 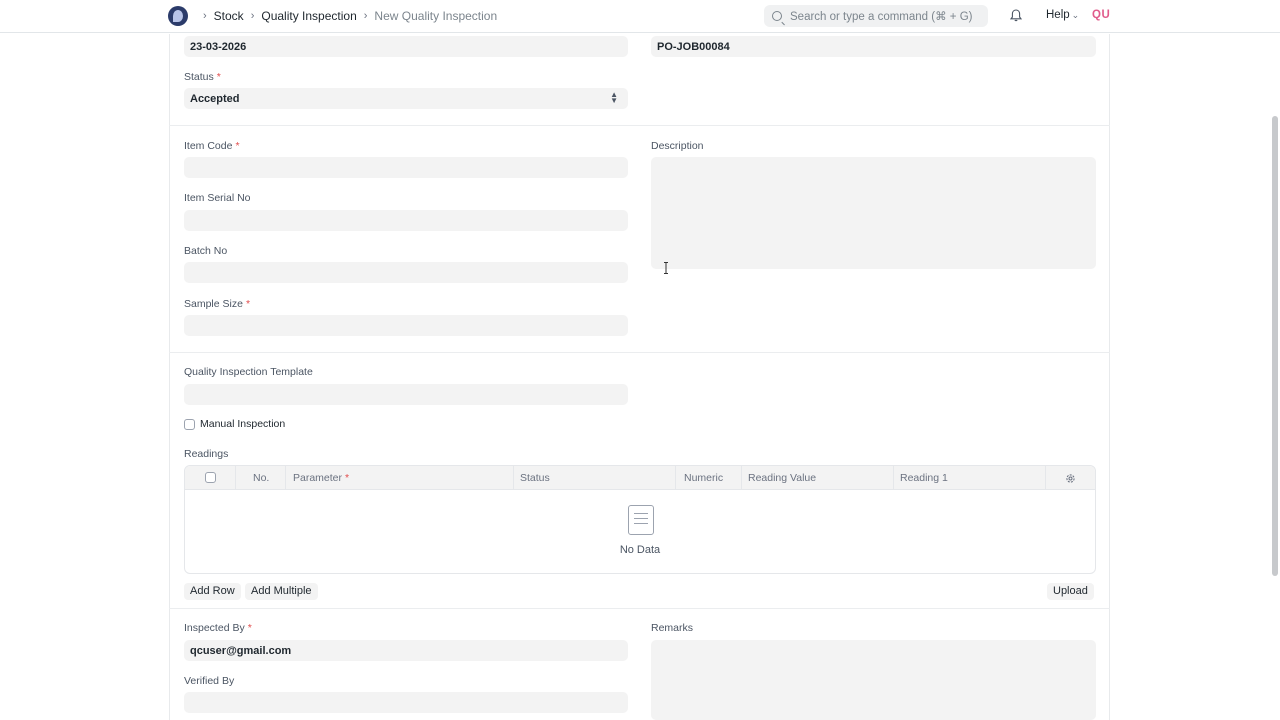 I want to click on column-no: No., so click(x=261, y=478).